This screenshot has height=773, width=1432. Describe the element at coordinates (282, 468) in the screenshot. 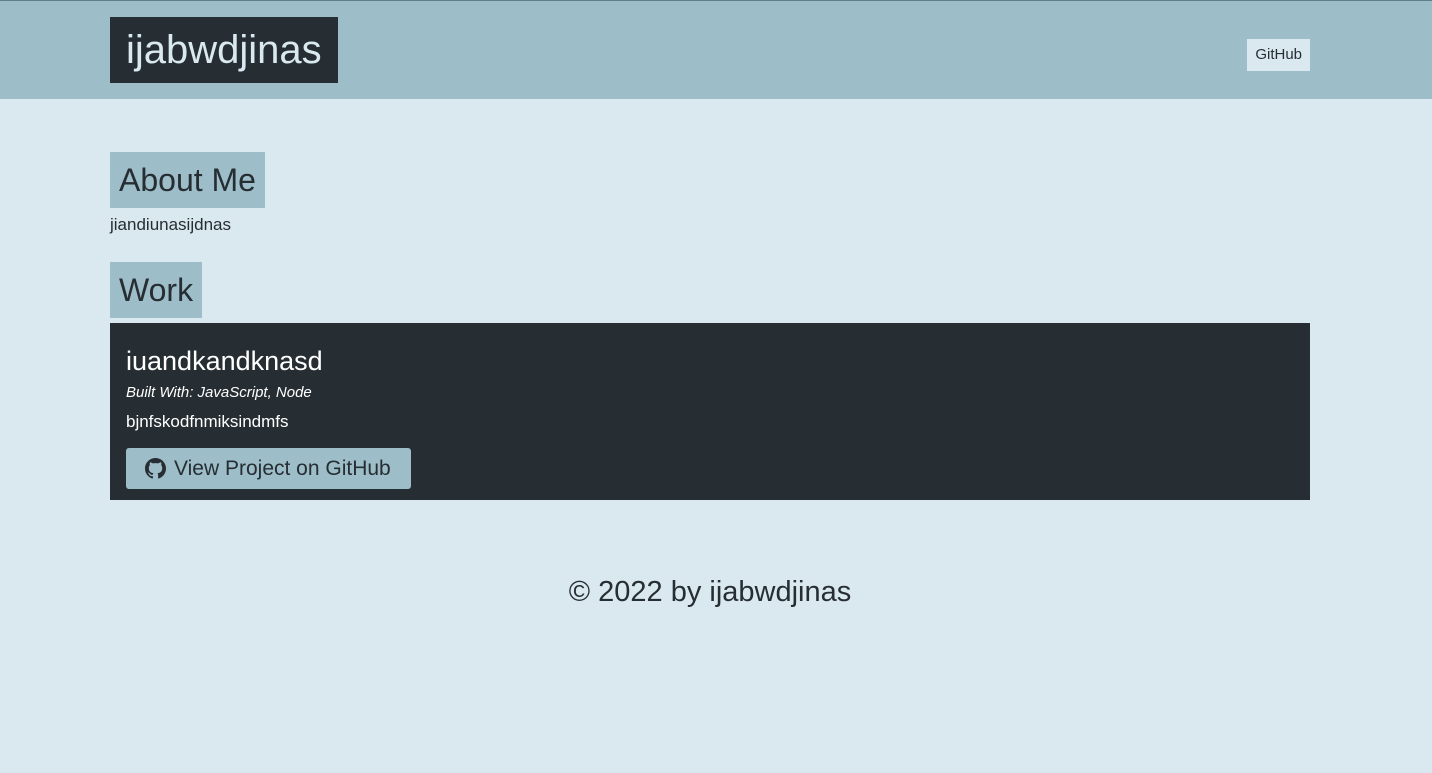

I see `view-project-label: View Project on GitHub` at that location.